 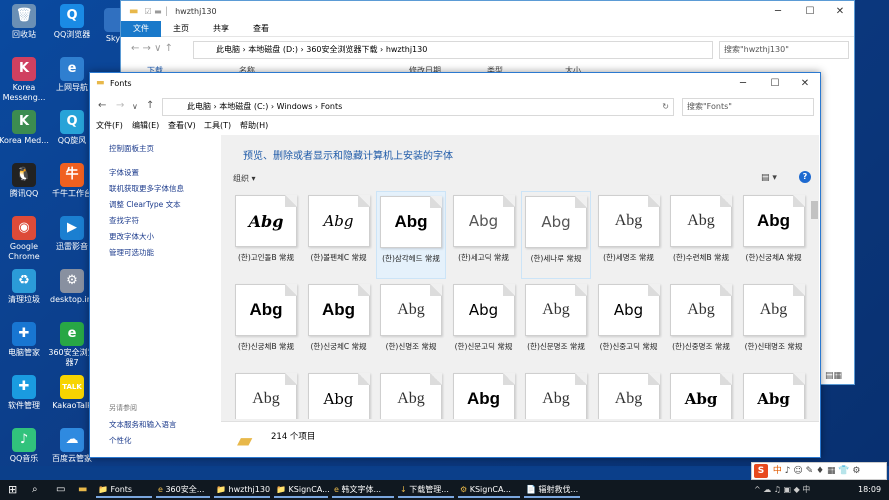 What do you see at coordinates (418, 107) in the screenshot?
I see `address-bar: 此电脑 › 本地磁盘 (C:) › Windows › Fonts ↻` at bounding box center [418, 107].